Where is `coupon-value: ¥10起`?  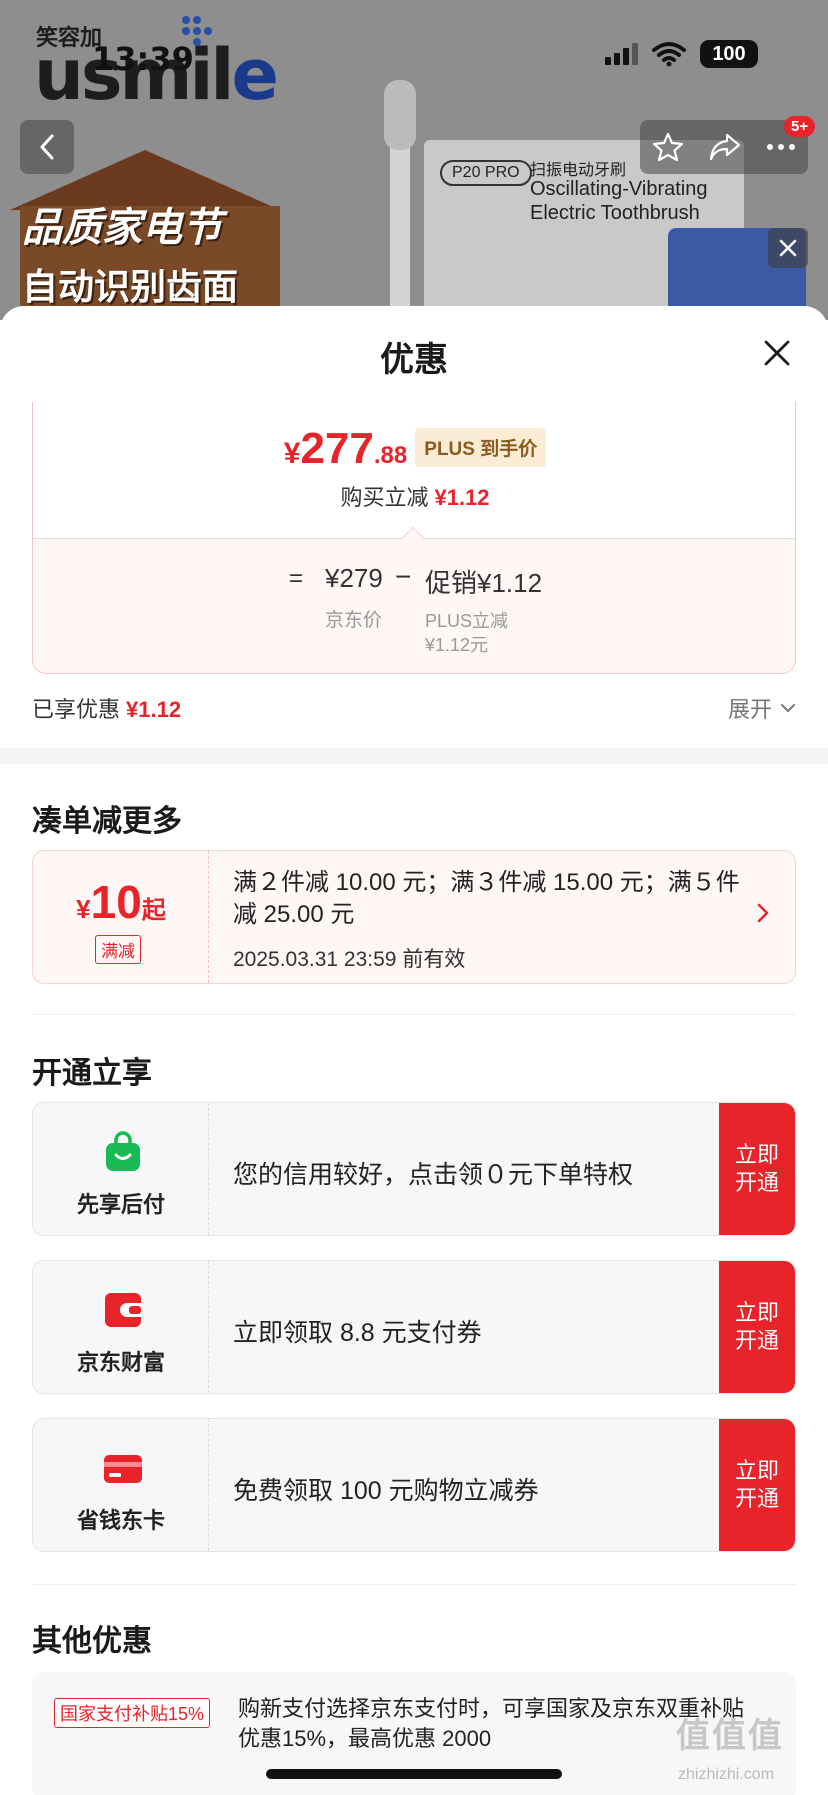
coupon-value: ¥10起 is located at coordinates (121, 902).